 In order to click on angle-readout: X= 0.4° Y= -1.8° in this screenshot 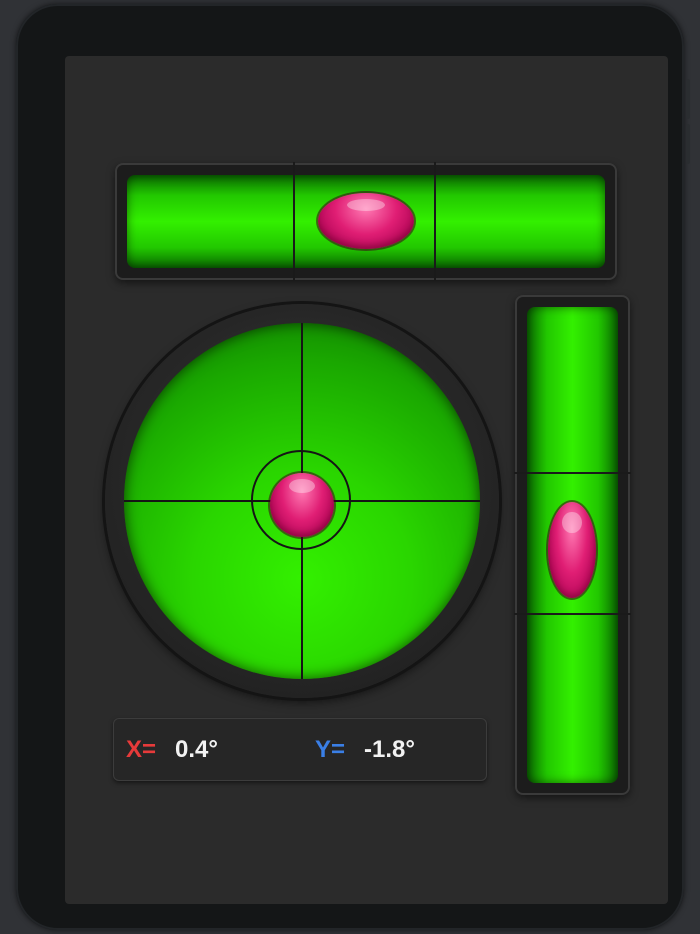, I will do `click(300, 749)`.